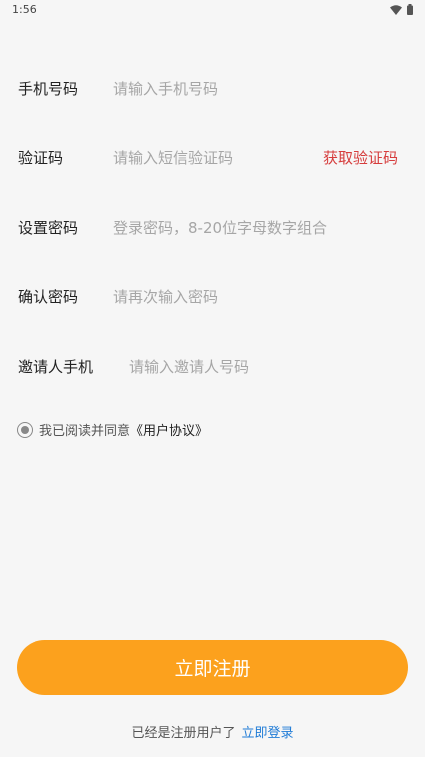 This screenshot has height=757, width=425. What do you see at coordinates (183, 733) in the screenshot?
I see `footer-text: 已经是注册用户了` at bounding box center [183, 733].